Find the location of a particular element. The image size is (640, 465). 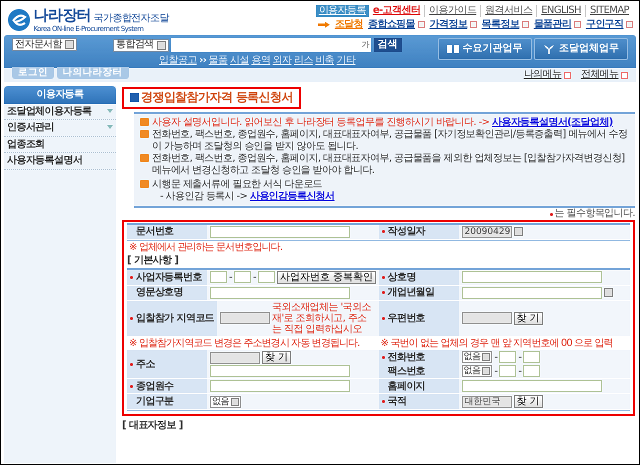

field-label-cell: 개업년월일 is located at coordinates (418, 293).